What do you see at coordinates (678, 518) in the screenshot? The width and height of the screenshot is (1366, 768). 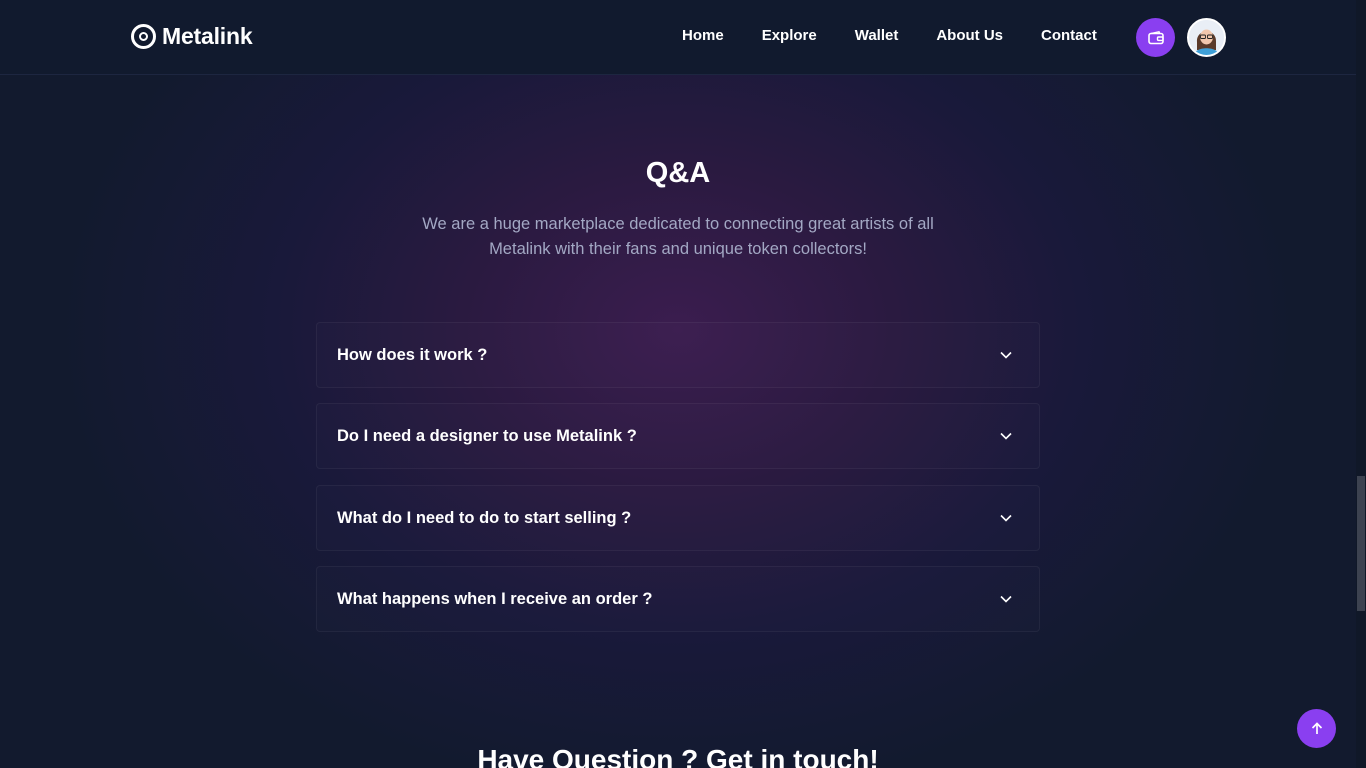 I see `faq-item: What do I need to do to start selling ?` at bounding box center [678, 518].